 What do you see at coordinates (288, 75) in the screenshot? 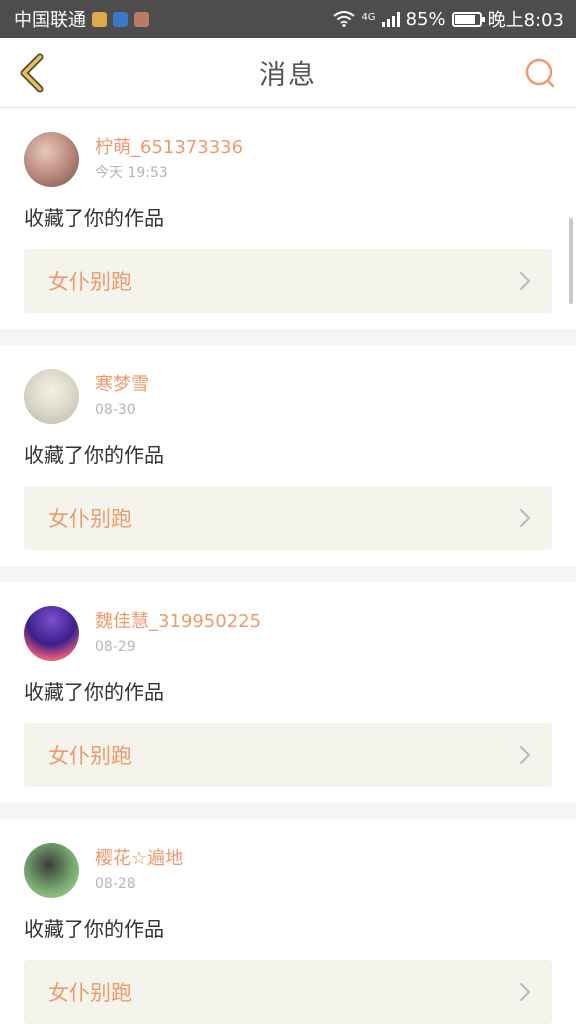
I see `page-title: 消息` at bounding box center [288, 75].